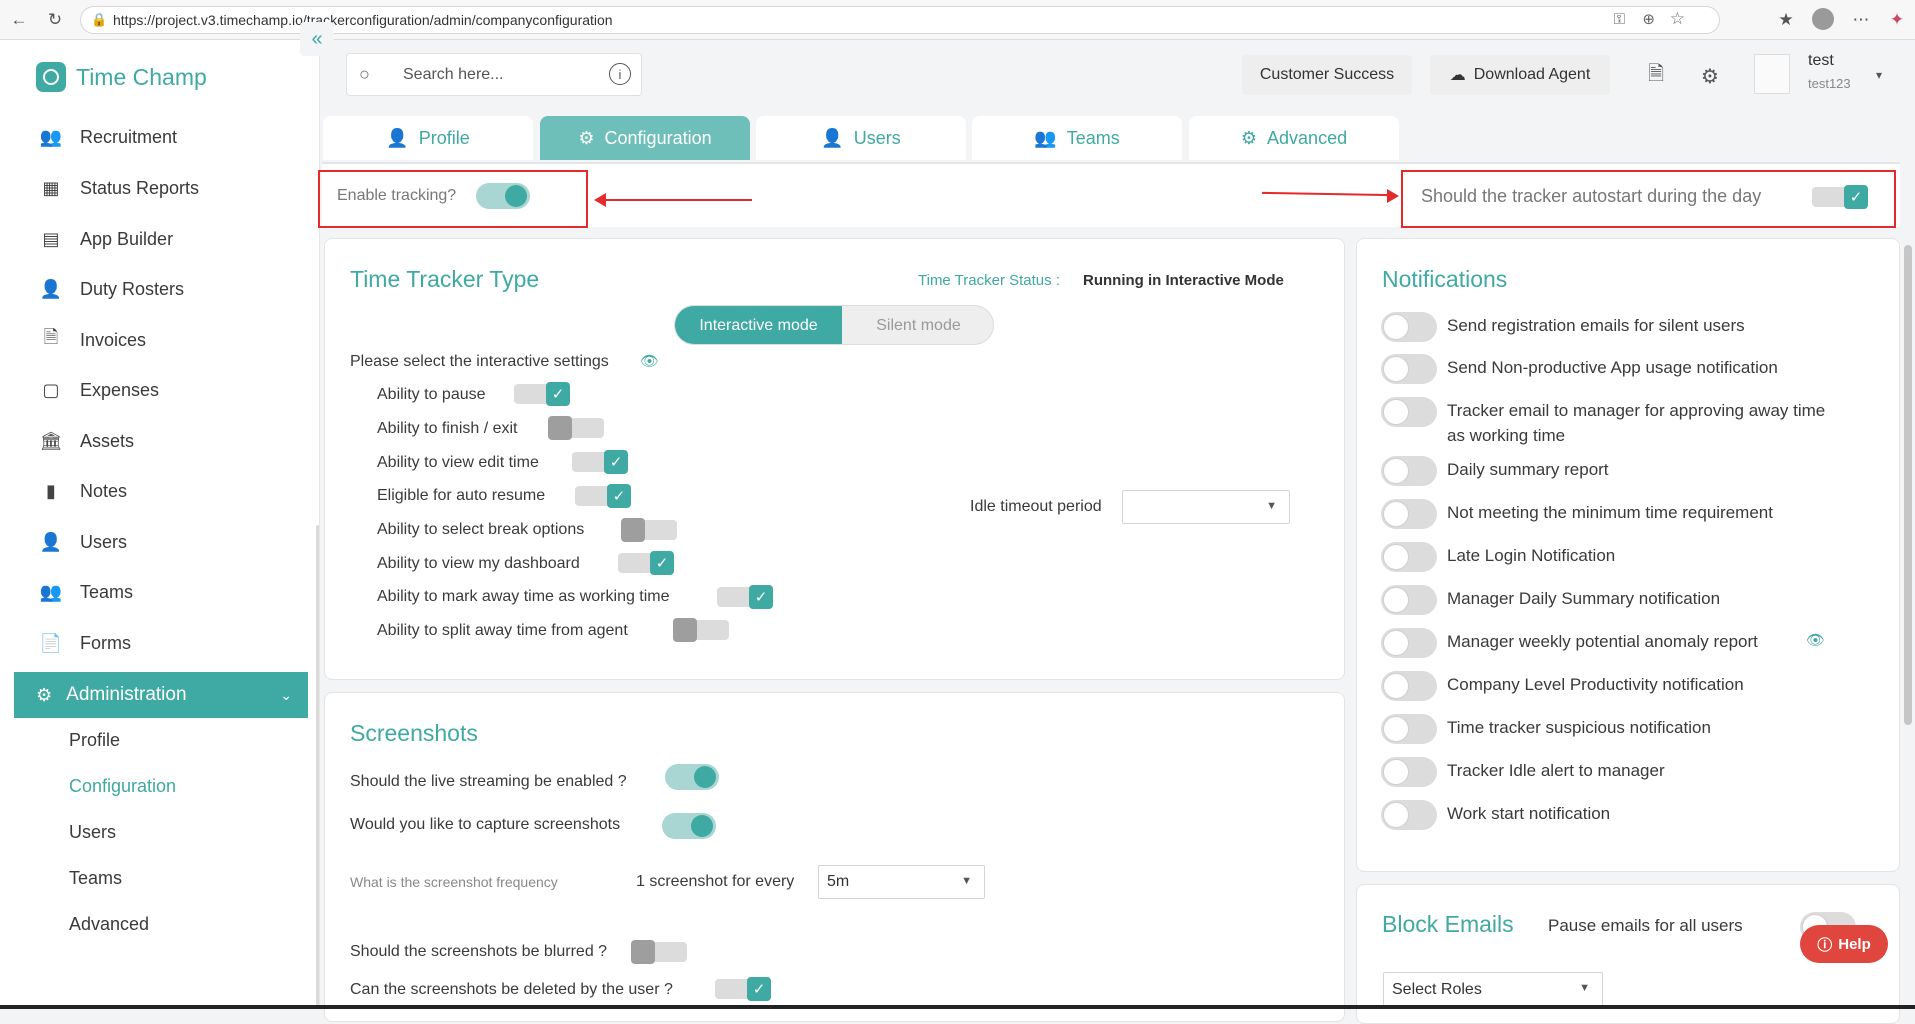 The image size is (1915, 1024). I want to click on sidebar-scrollbar, so click(317, 765).